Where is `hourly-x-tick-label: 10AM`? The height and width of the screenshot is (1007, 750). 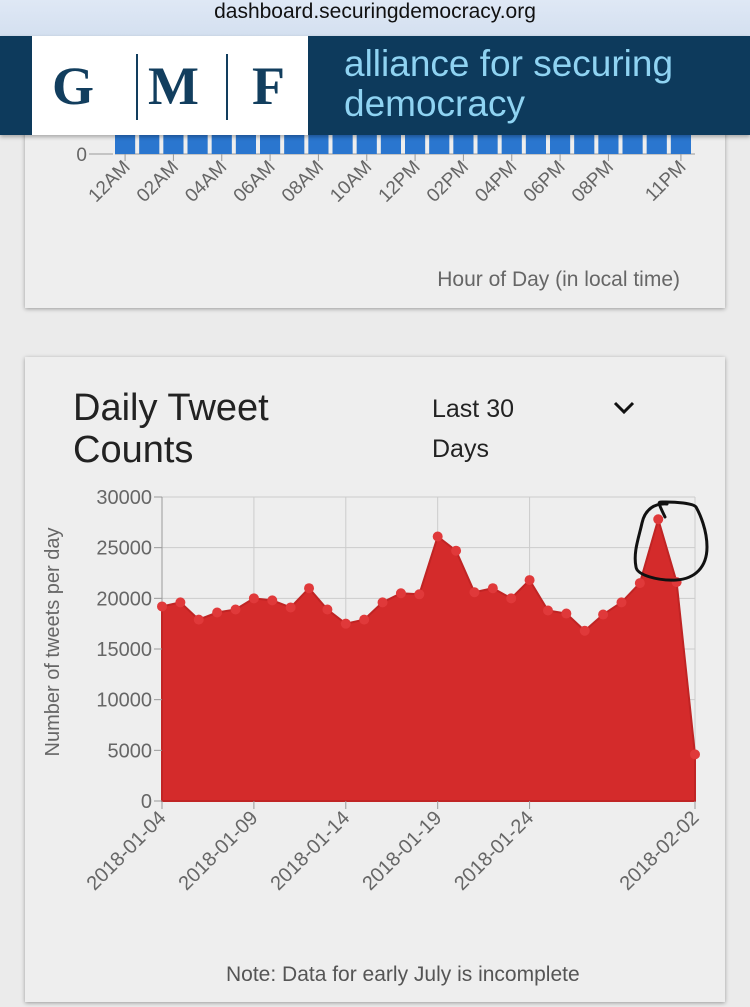
hourly-x-tick-label: 10AM is located at coordinates (351, 182).